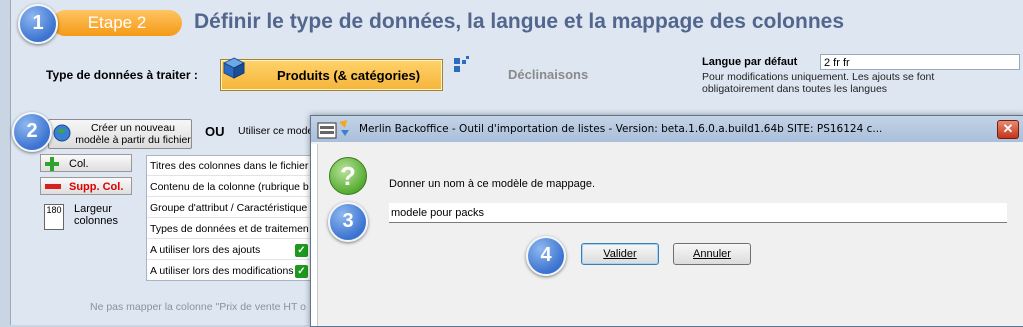 This screenshot has width=1023, height=327. Describe the element at coordinates (348, 222) in the screenshot. I see `step-marker-3: 3` at that location.